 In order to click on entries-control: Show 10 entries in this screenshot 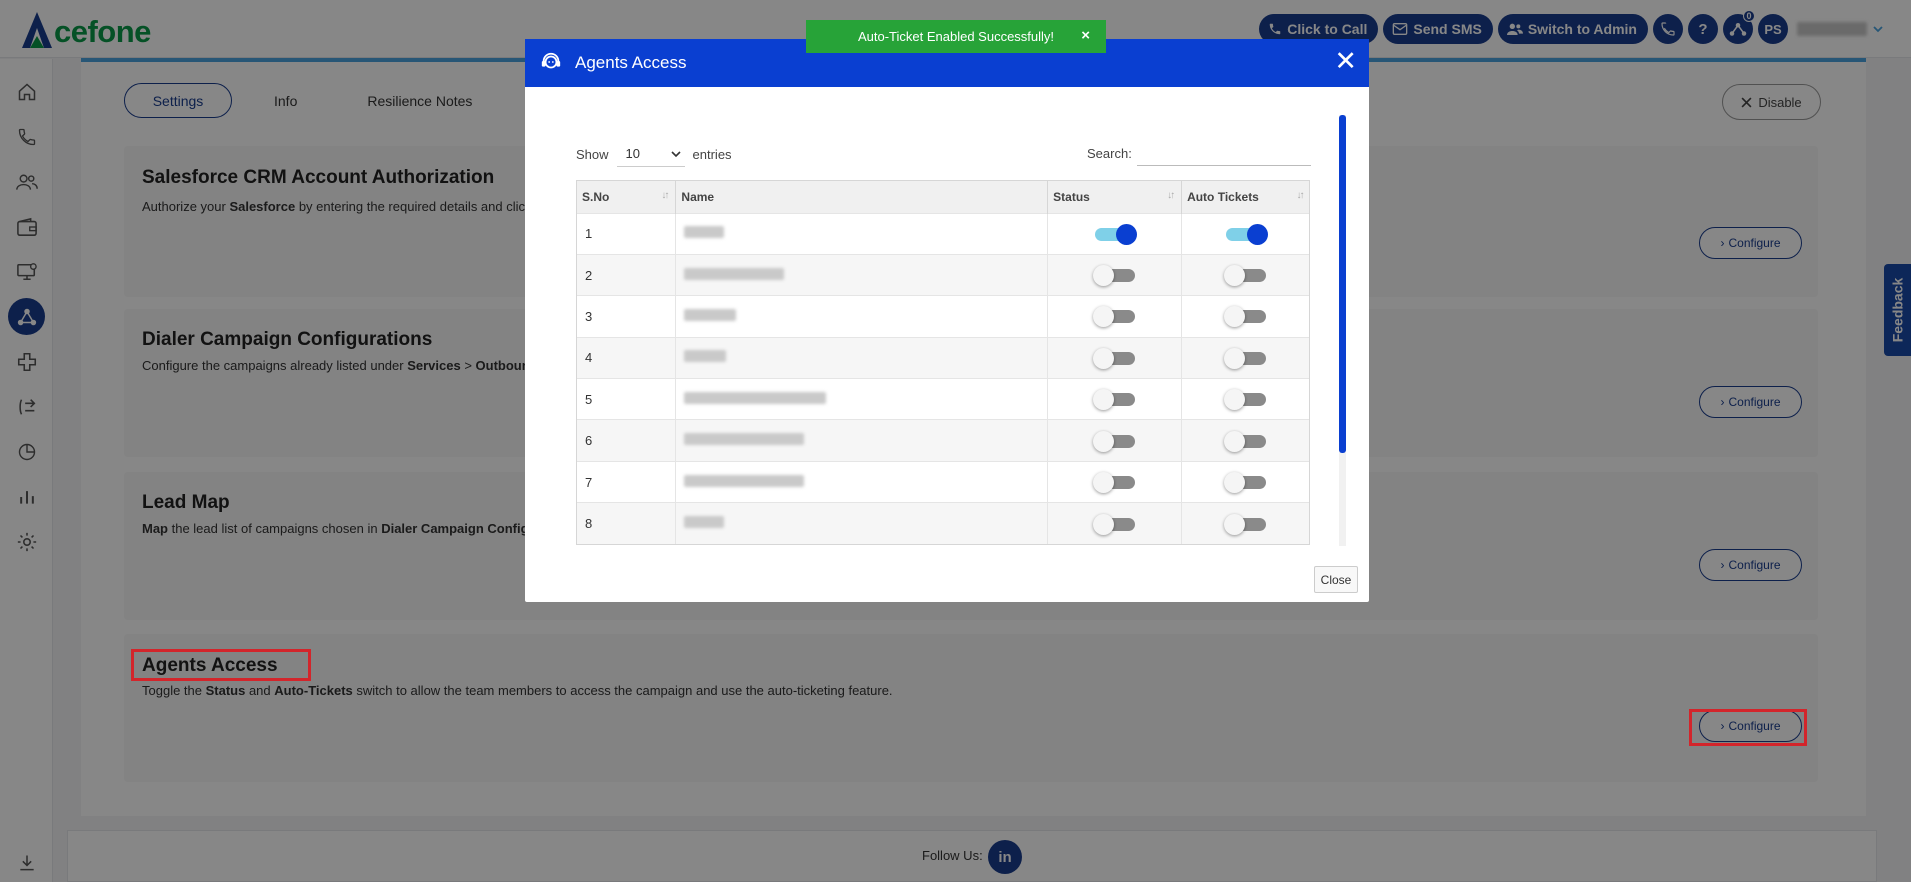, I will do `click(654, 154)`.